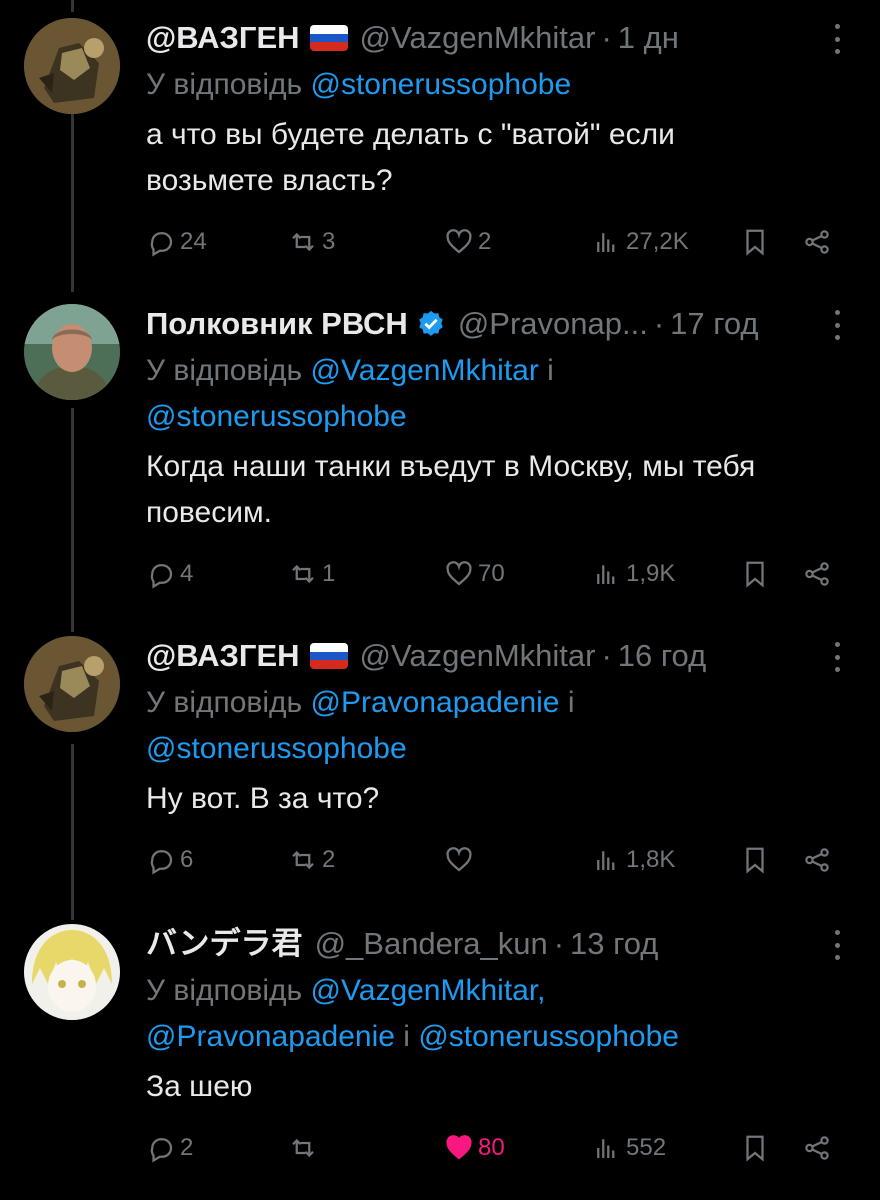 This screenshot has width=880, height=1200. What do you see at coordinates (474, 1148) in the screenshot?
I see `like-button: 80` at bounding box center [474, 1148].